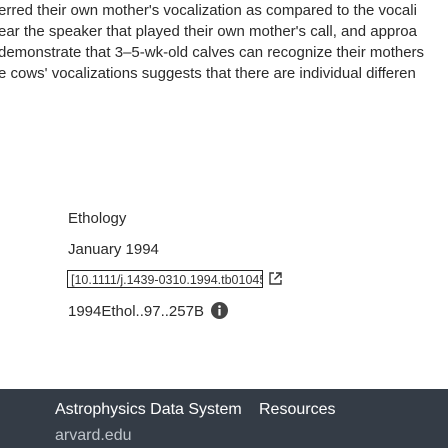 The height and width of the screenshot is (448, 448). Describe the element at coordinates (148, 410) in the screenshot. I see `ads-link: Astrophysics Data System` at that location.